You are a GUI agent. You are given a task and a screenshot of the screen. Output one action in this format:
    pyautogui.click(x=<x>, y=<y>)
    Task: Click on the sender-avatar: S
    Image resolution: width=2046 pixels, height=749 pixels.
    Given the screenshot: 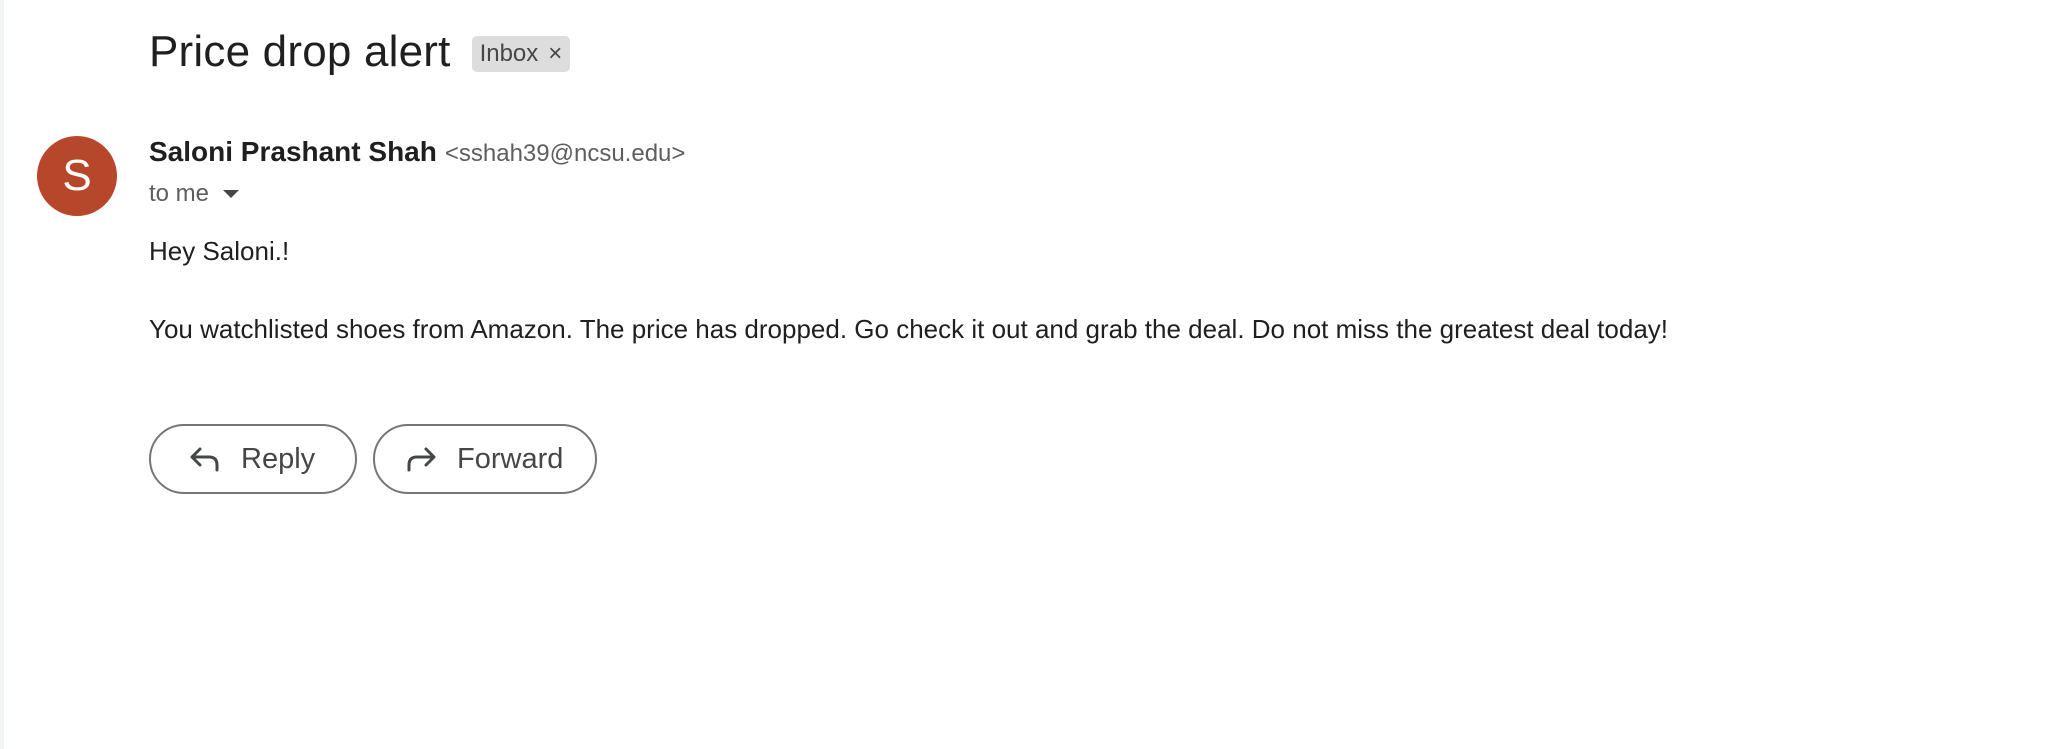 What is the action you would take?
    pyautogui.click(x=77, y=176)
    